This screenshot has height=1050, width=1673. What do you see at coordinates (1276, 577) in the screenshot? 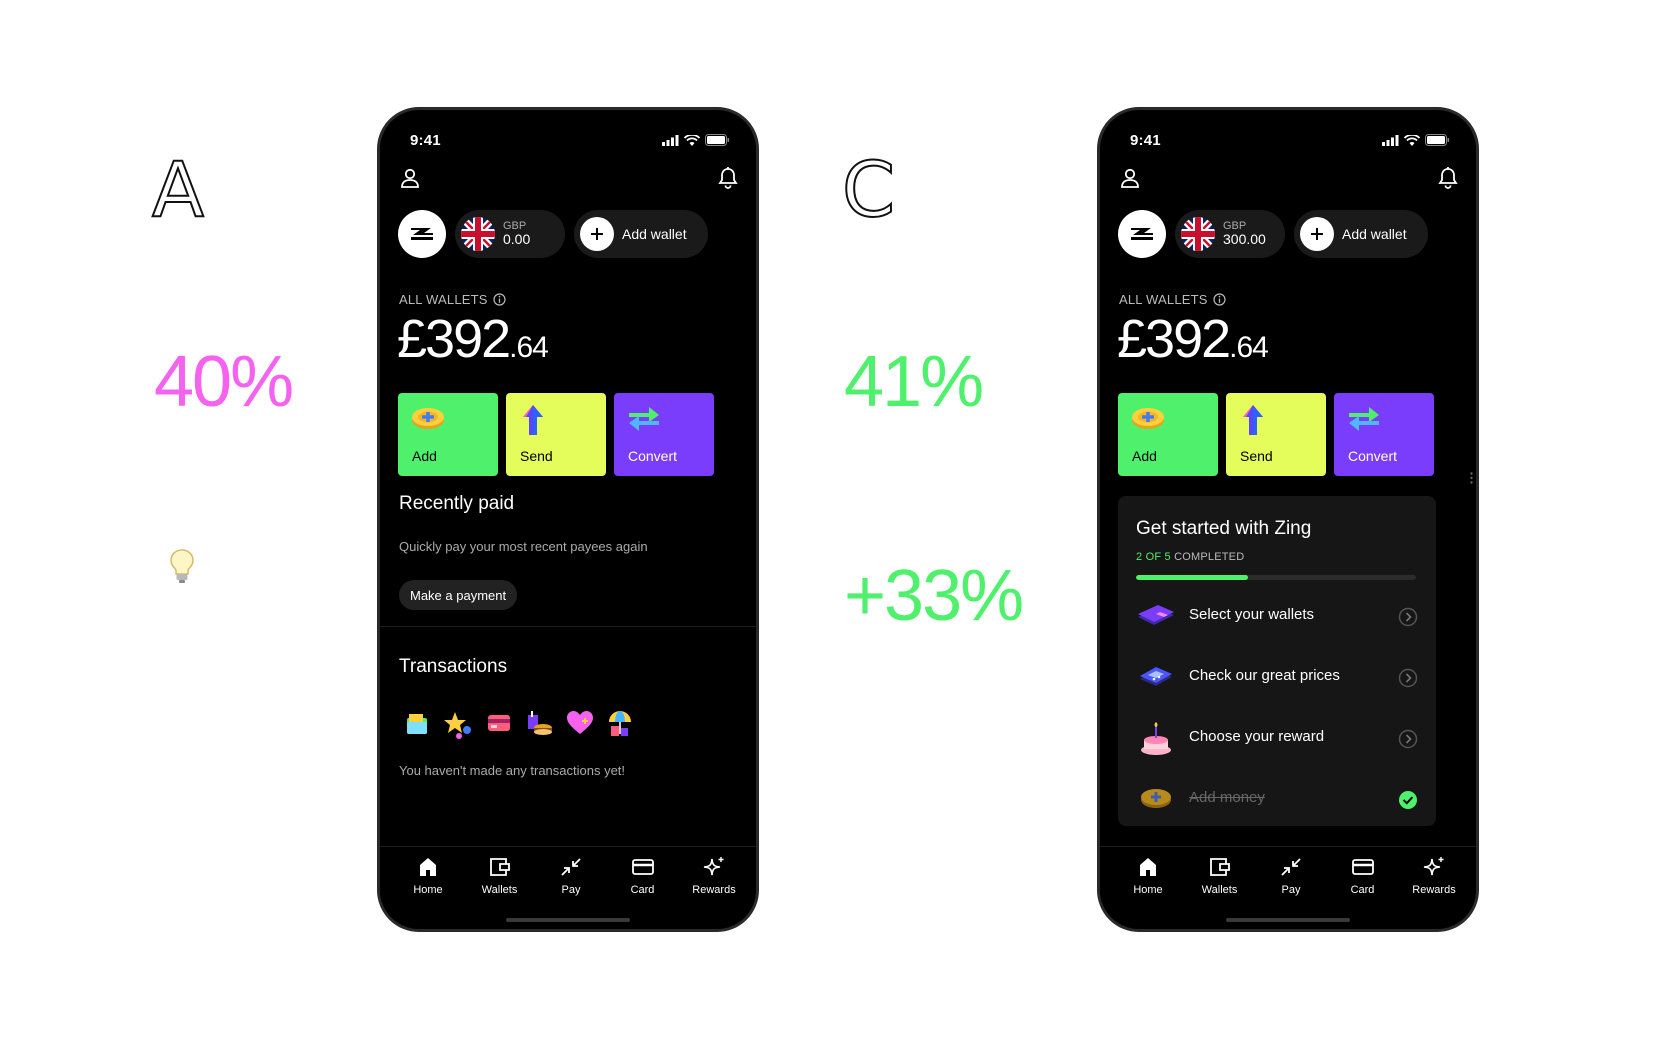
I see `get-started-progress-bar` at bounding box center [1276, 577].